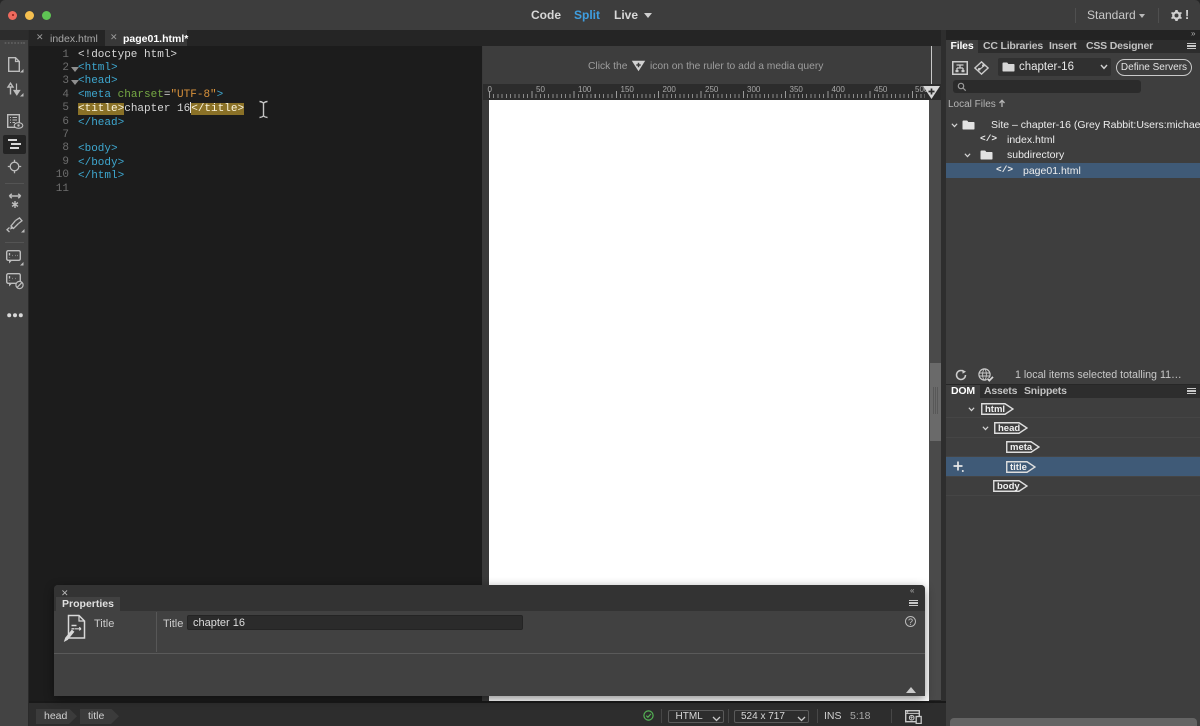 This screenshot has height=726, width=1200. I want to click on svg-text: meta, so click(1021, 447).